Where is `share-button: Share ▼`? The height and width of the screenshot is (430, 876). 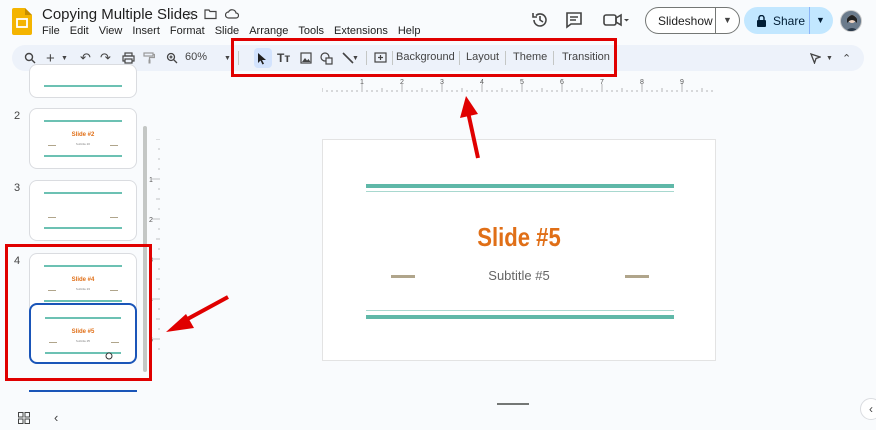
share-button: Share ▼ is located at coordinates (788, 20).